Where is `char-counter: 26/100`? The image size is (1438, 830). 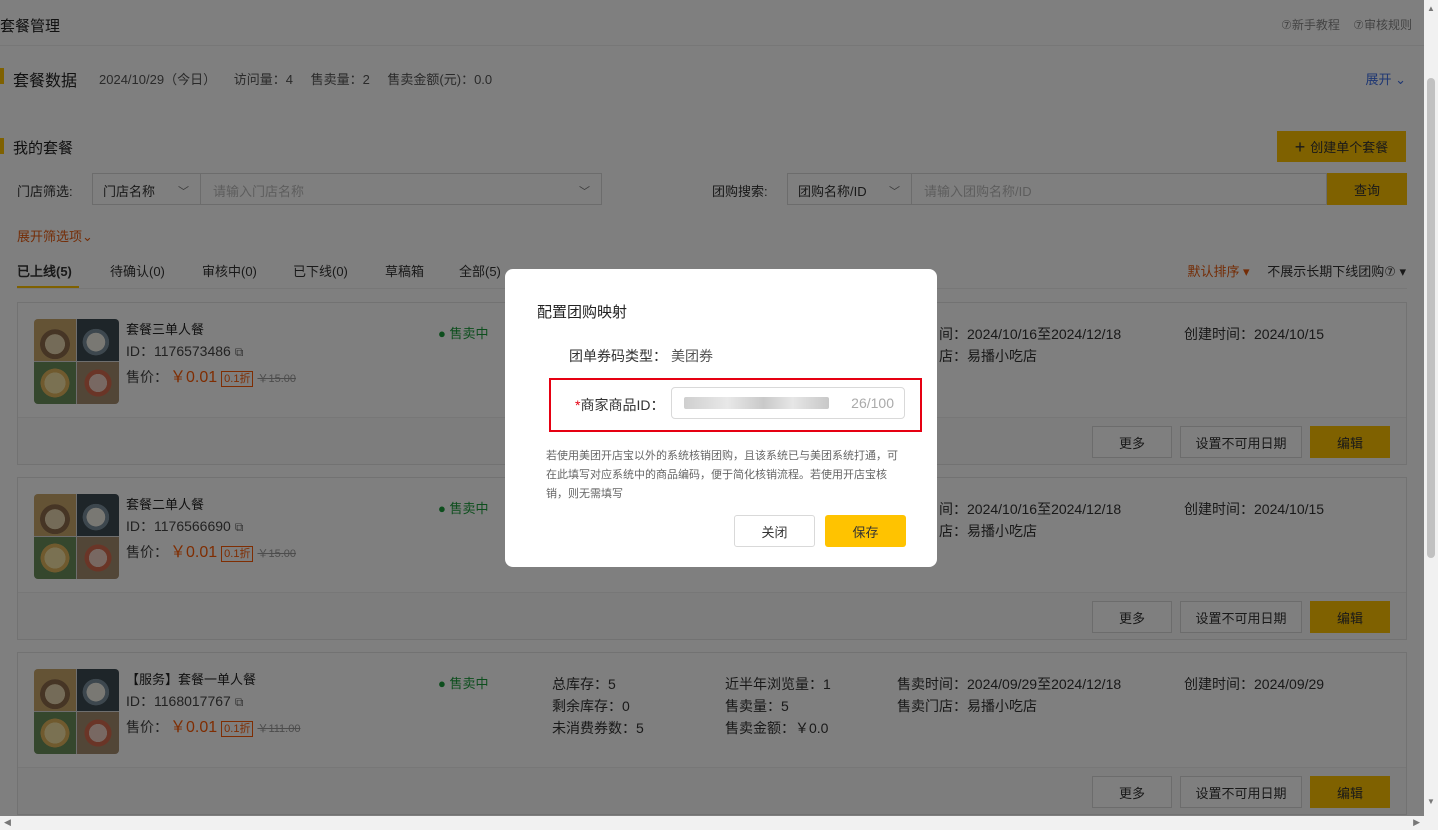 char-counter: 26/100 is located at coordinates (872, 403).